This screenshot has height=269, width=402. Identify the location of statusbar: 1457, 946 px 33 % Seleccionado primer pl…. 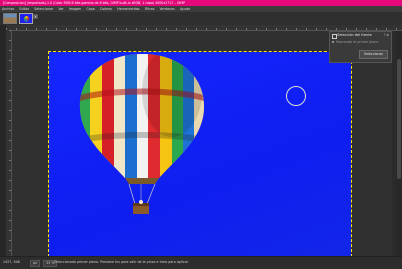
(201, 262).